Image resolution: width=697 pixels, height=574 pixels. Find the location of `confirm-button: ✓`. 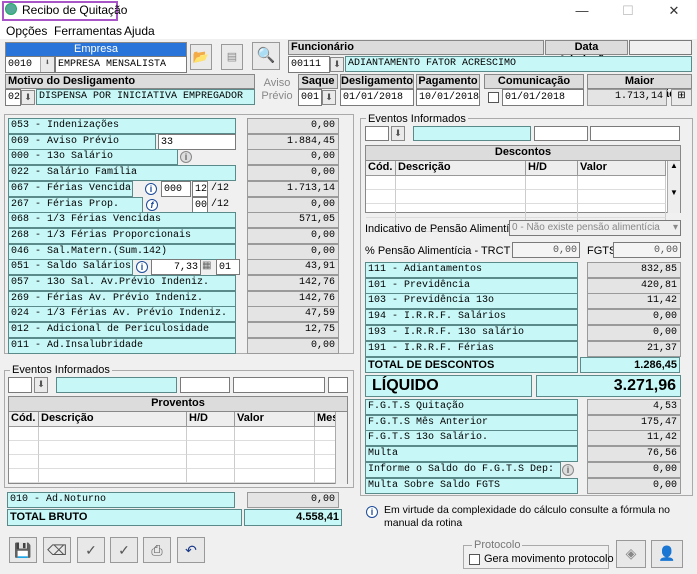

confirm-button: ✓ is located at coordinates (91, 550).